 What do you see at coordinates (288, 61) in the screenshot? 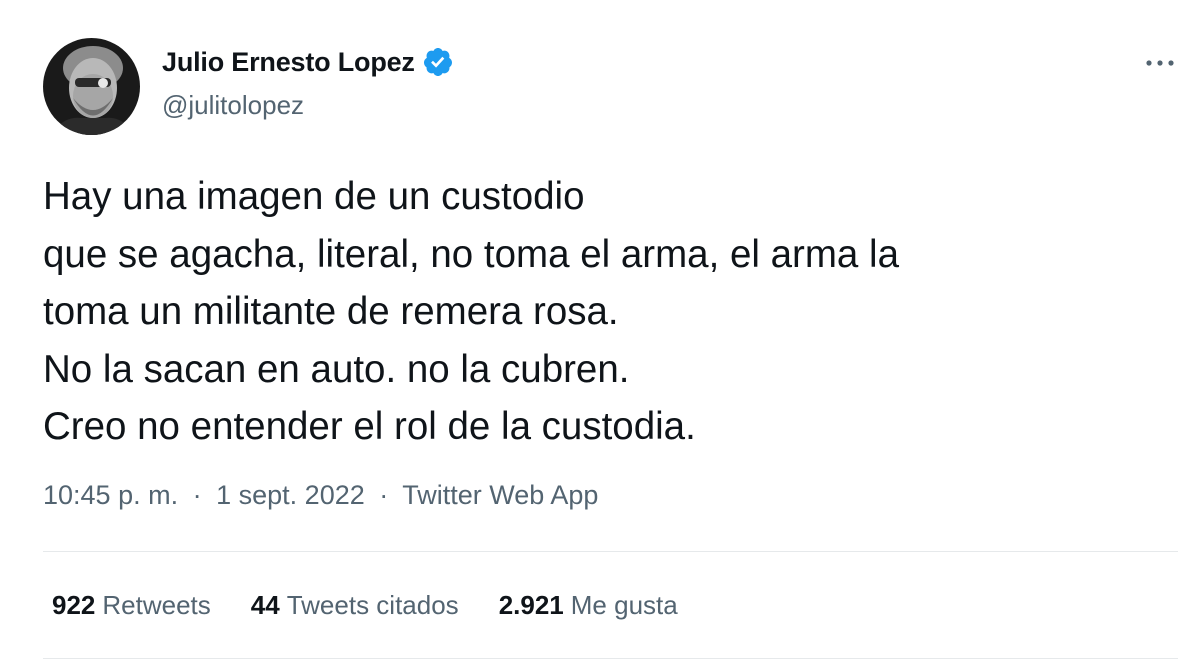
I see `author-name-text: Julio Ernesto Lopez` at bounding box center [288, 61].